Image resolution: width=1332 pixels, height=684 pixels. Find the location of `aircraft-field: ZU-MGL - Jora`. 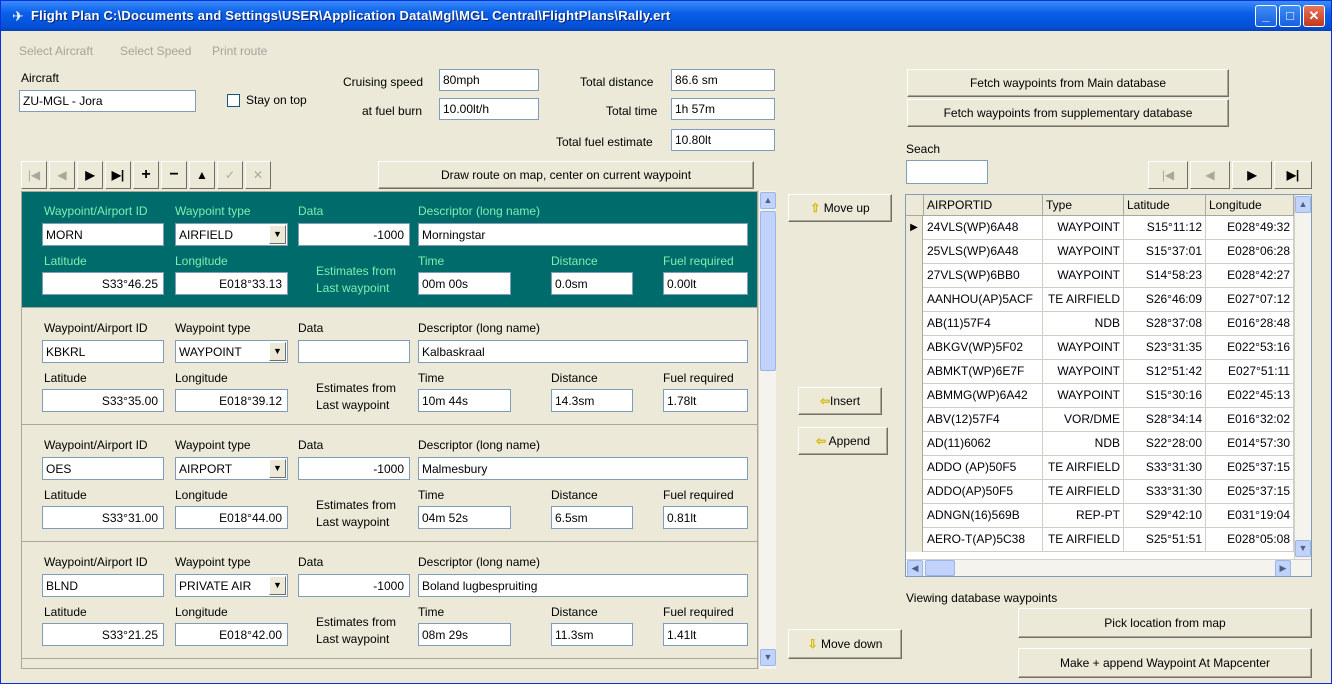

aircraft-field: ZU-MGL - Jora is located at coordinates (107, 101).